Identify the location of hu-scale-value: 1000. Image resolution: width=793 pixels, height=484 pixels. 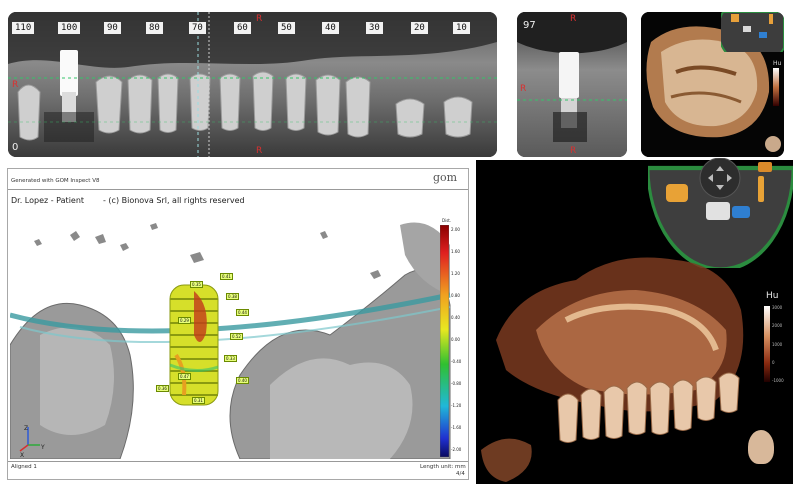
(777, 344).